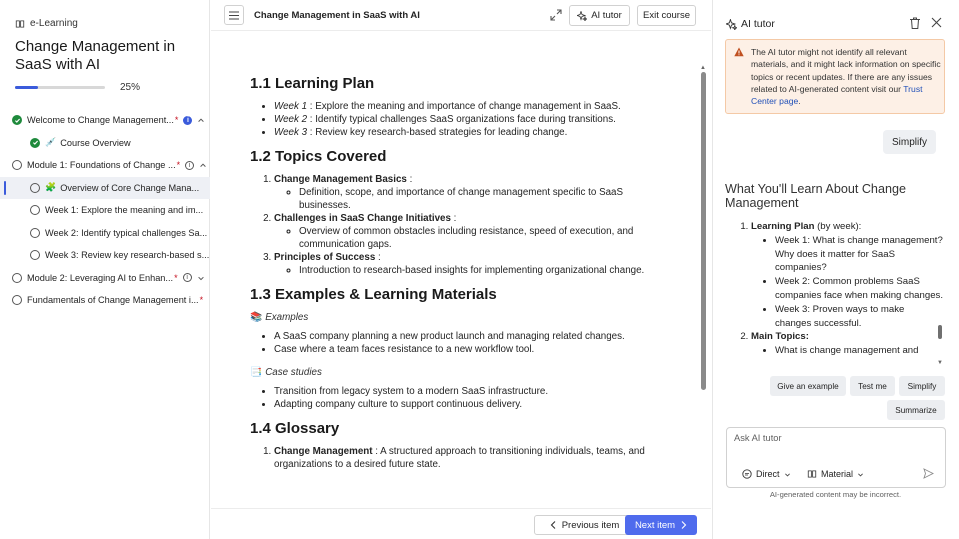  I want to click on hamburger-icon, so click(234, 15).